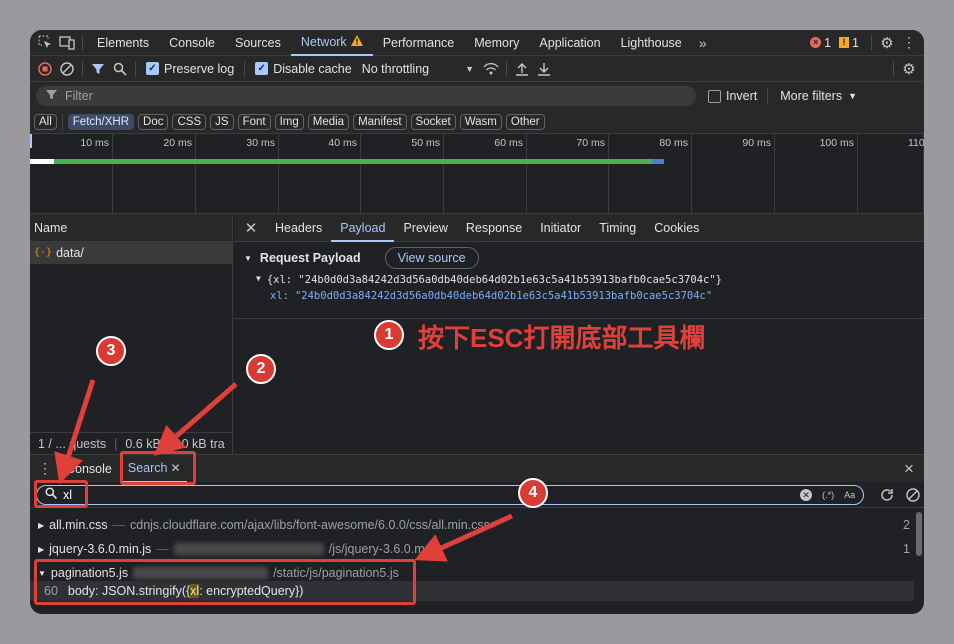 The width and height of the screenshot is (954, 644). What do you see at coordinates (508, 143) in the screenshot?
I see `timeline-tick-label: 60 ms` at bounding box center [508, 143].